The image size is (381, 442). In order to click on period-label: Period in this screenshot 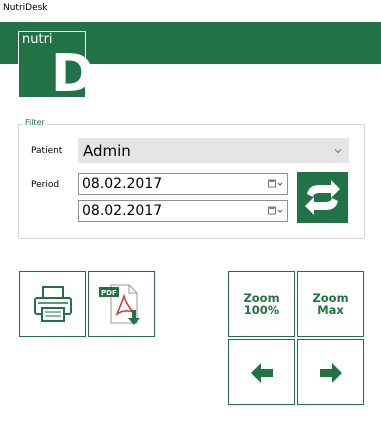, I will do `click(45, 185)`.